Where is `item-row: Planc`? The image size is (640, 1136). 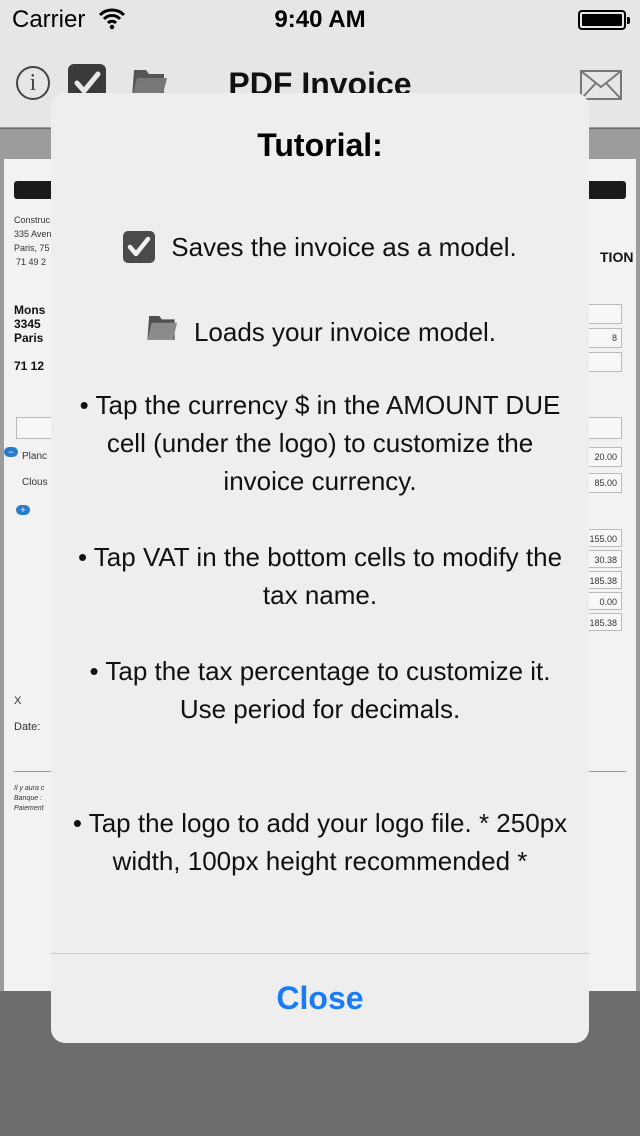 item-row: Planc is located at coordinates (34, 456).